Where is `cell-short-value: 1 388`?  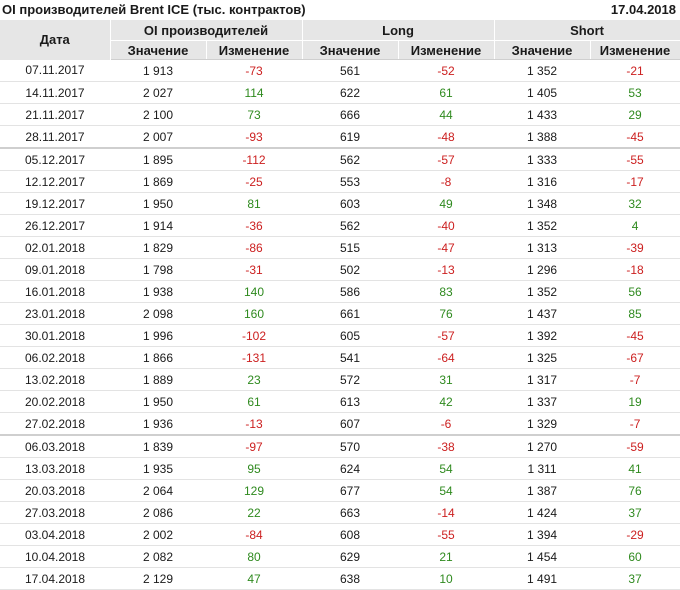
cell-short-value: 1 388 is located at coordinates (542, 137).